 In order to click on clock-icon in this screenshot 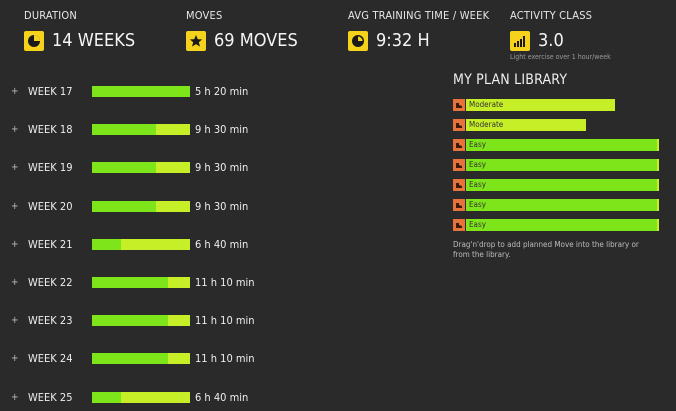, I will do `click(358, 40)`.